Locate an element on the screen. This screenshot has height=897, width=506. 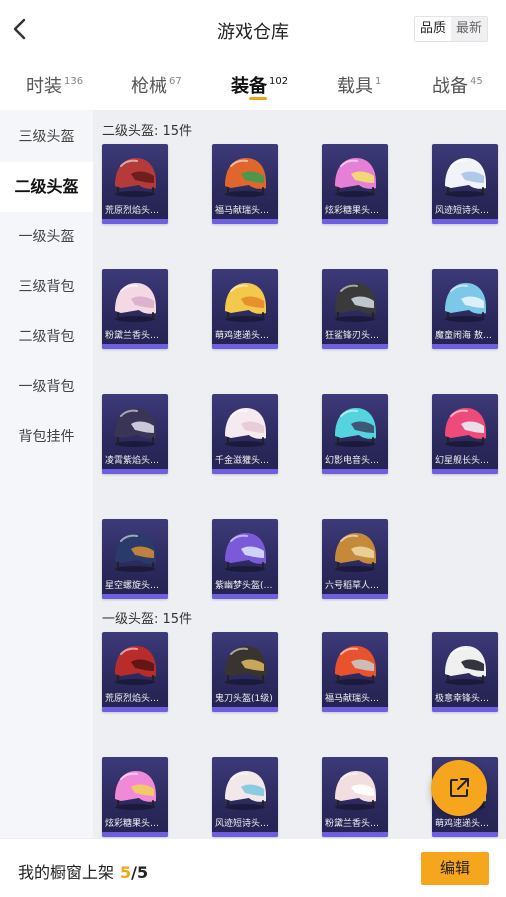
tab-vehicles: 载具 1 is located at coordinates (359, 85).